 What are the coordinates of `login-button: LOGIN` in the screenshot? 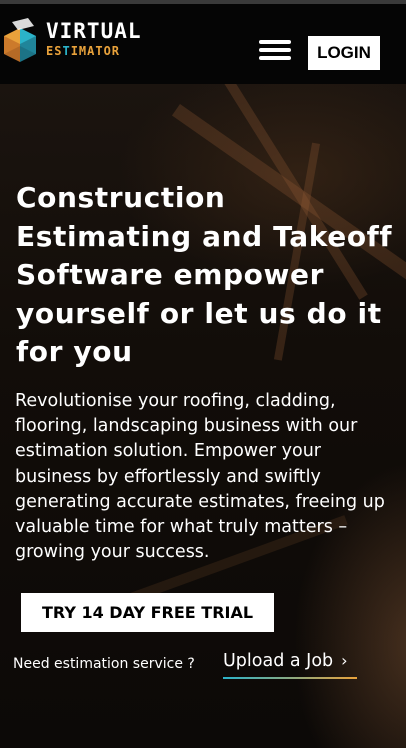 It's located at (344, 53).